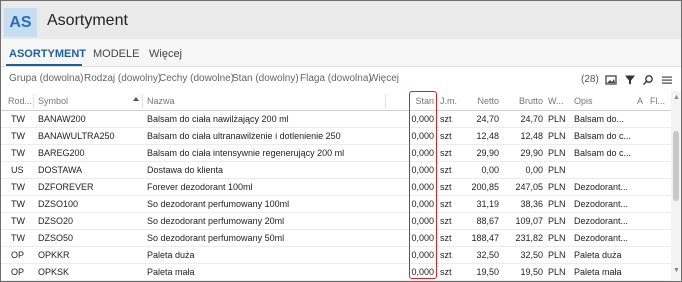  I want to click on tab-bar: ASORTYMENT MODELE Więcej, so click(341, 53).